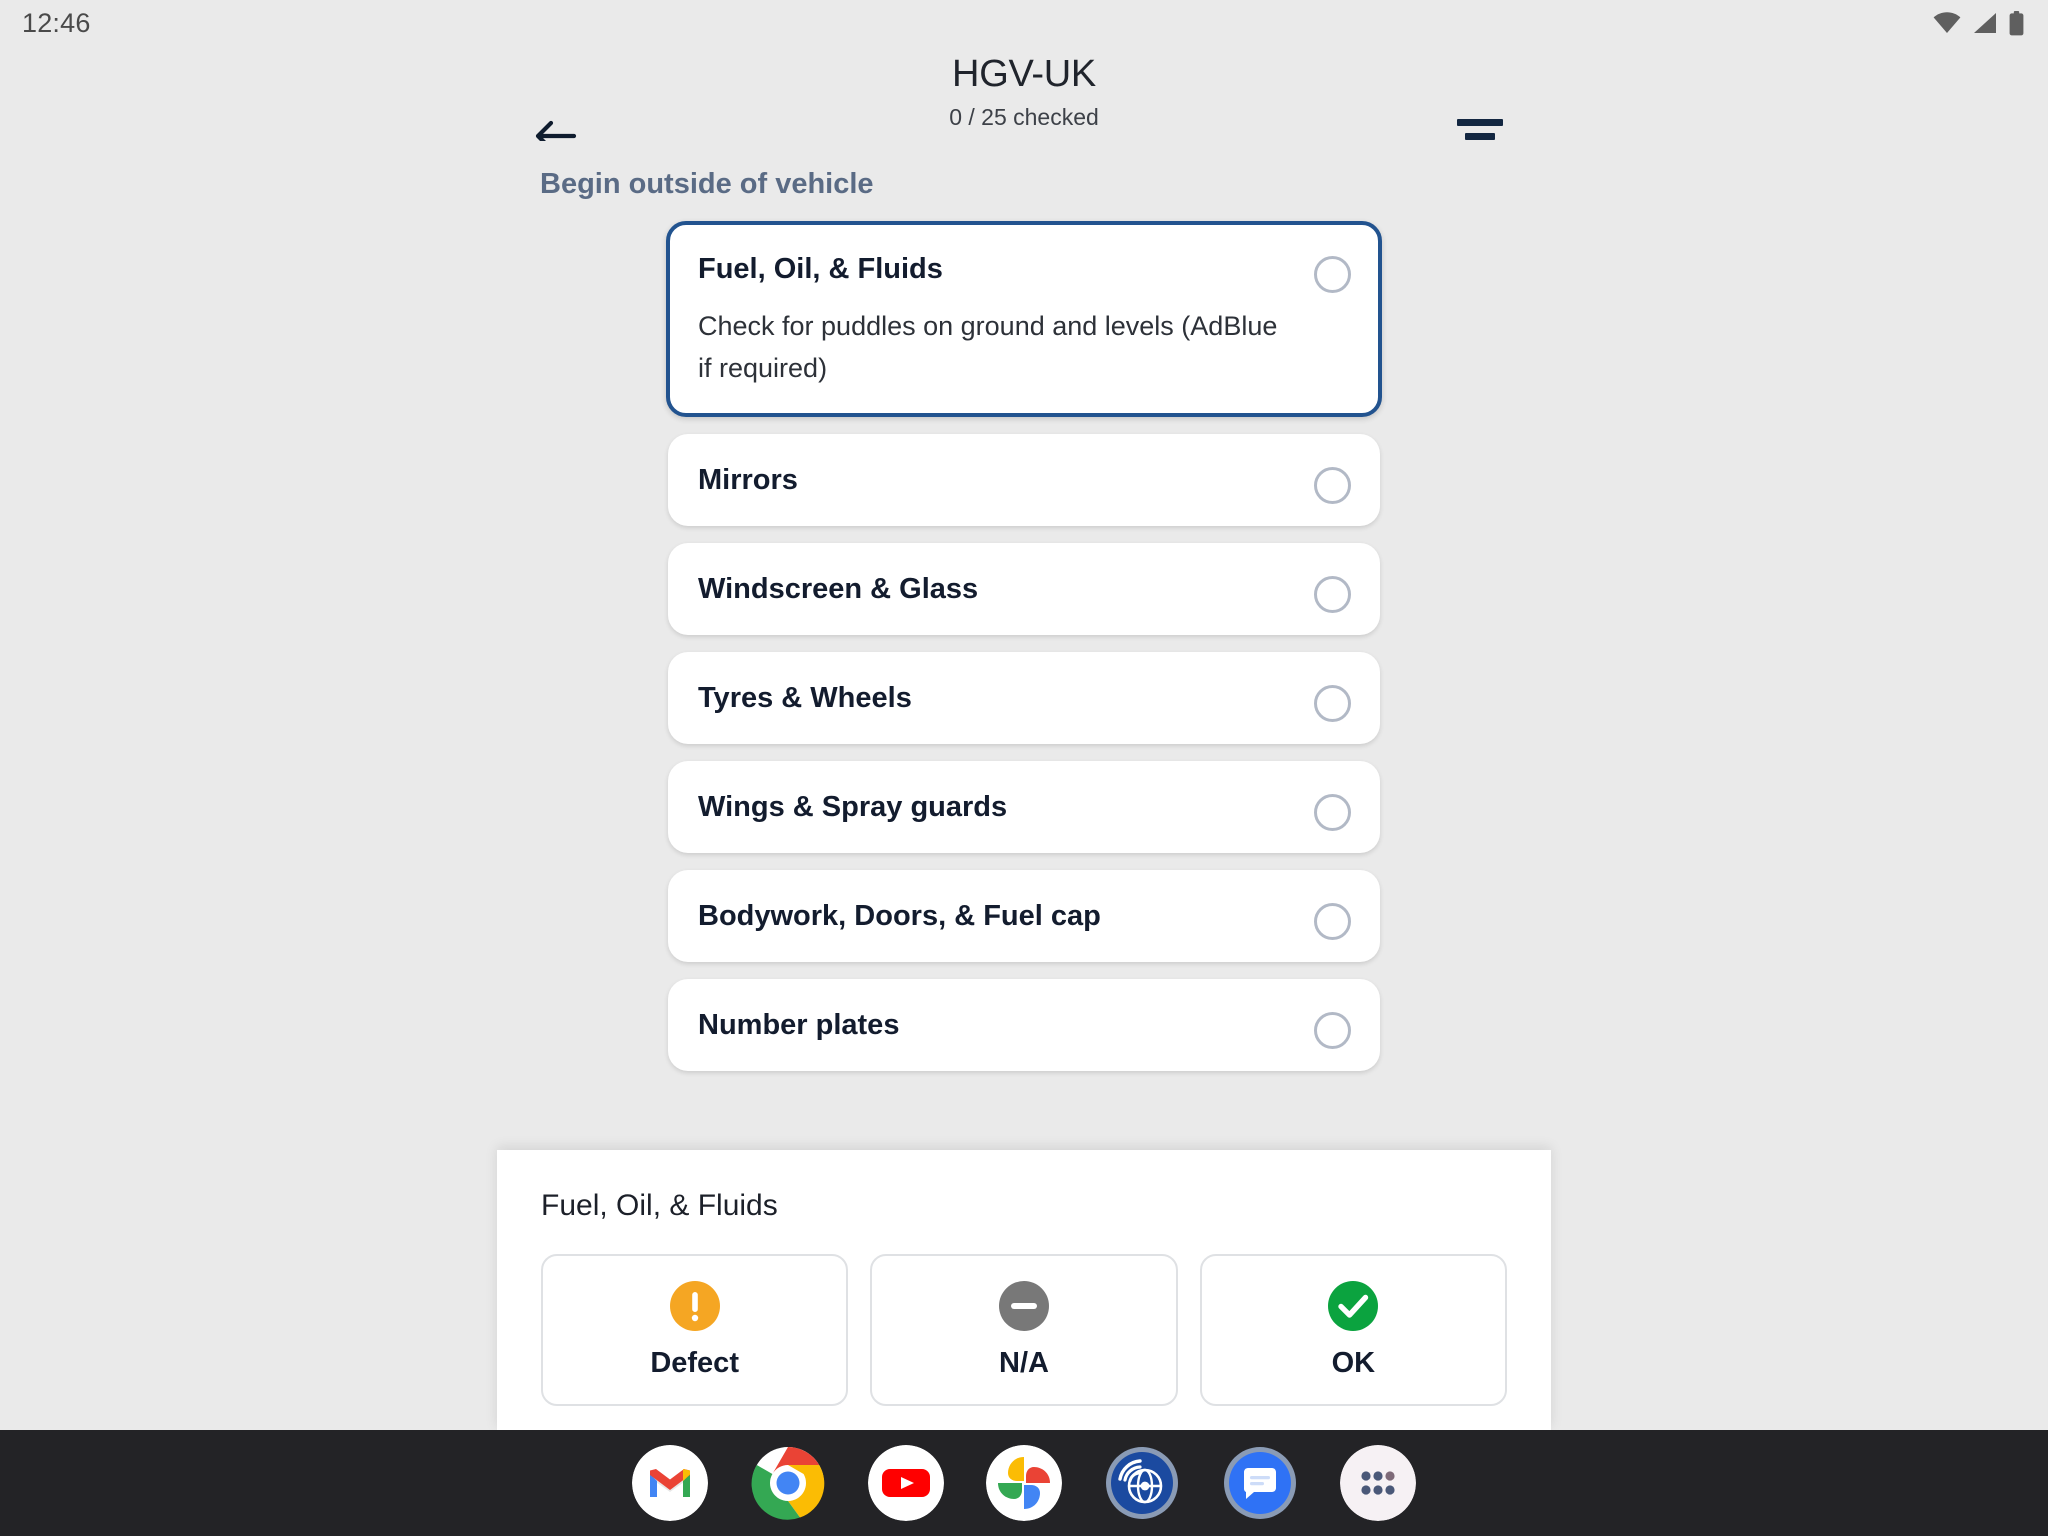  Describe the element at coordinates (1024, 1362) in the screenshot. I see `action-button-label: N/A` at that location.